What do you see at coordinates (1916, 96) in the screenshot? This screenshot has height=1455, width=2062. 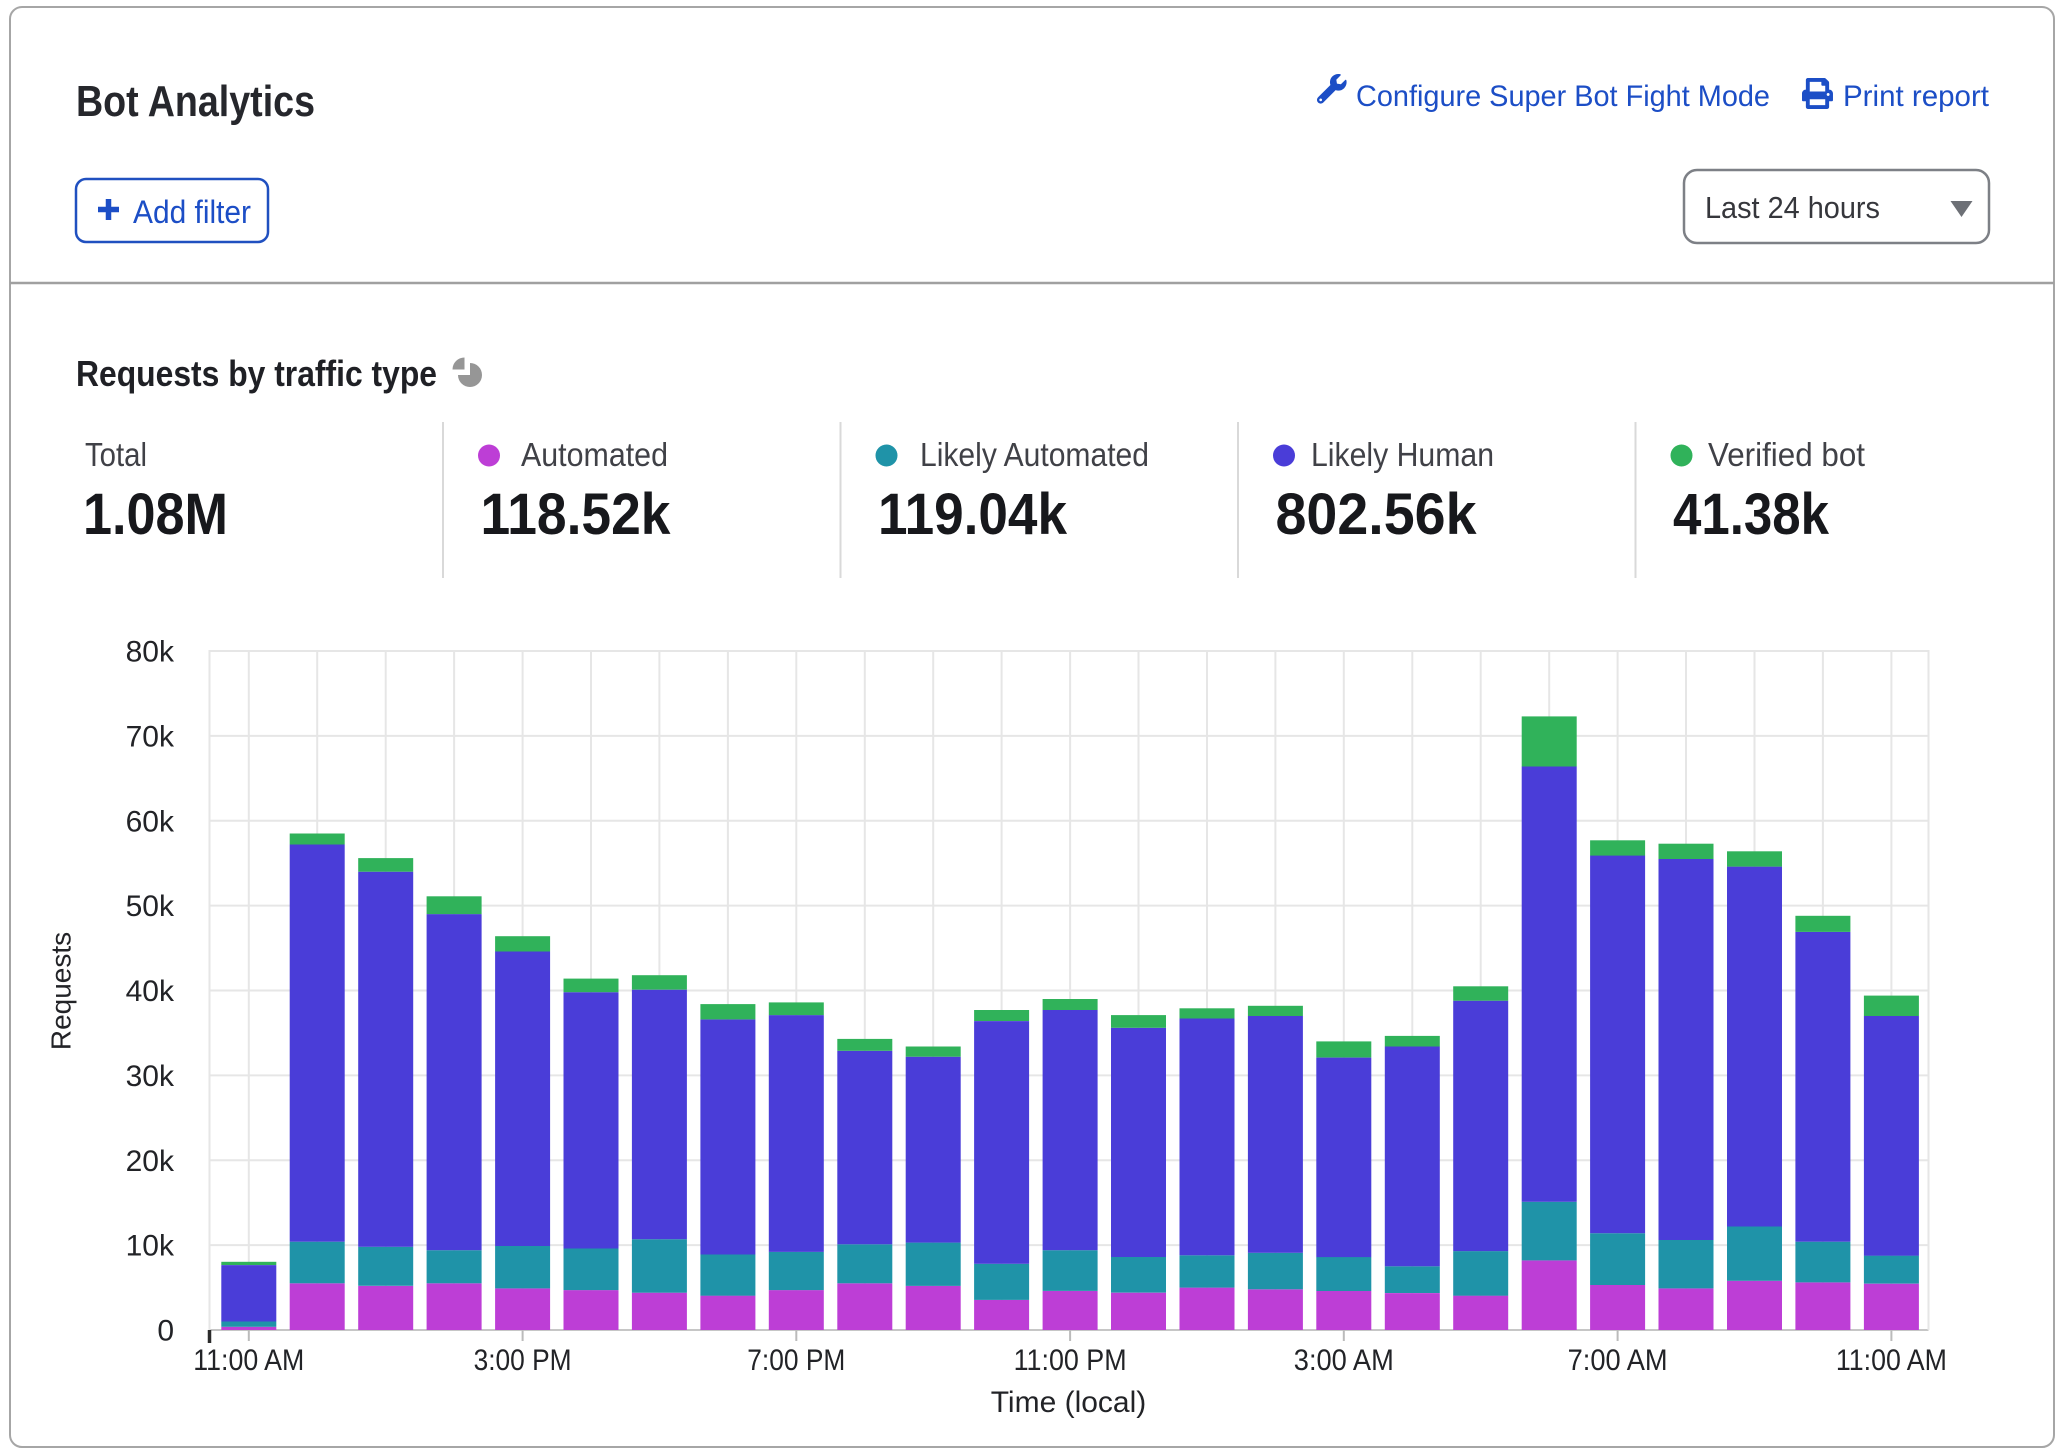 I see `svg-text: Print report` at bounding box center [1916, 96].